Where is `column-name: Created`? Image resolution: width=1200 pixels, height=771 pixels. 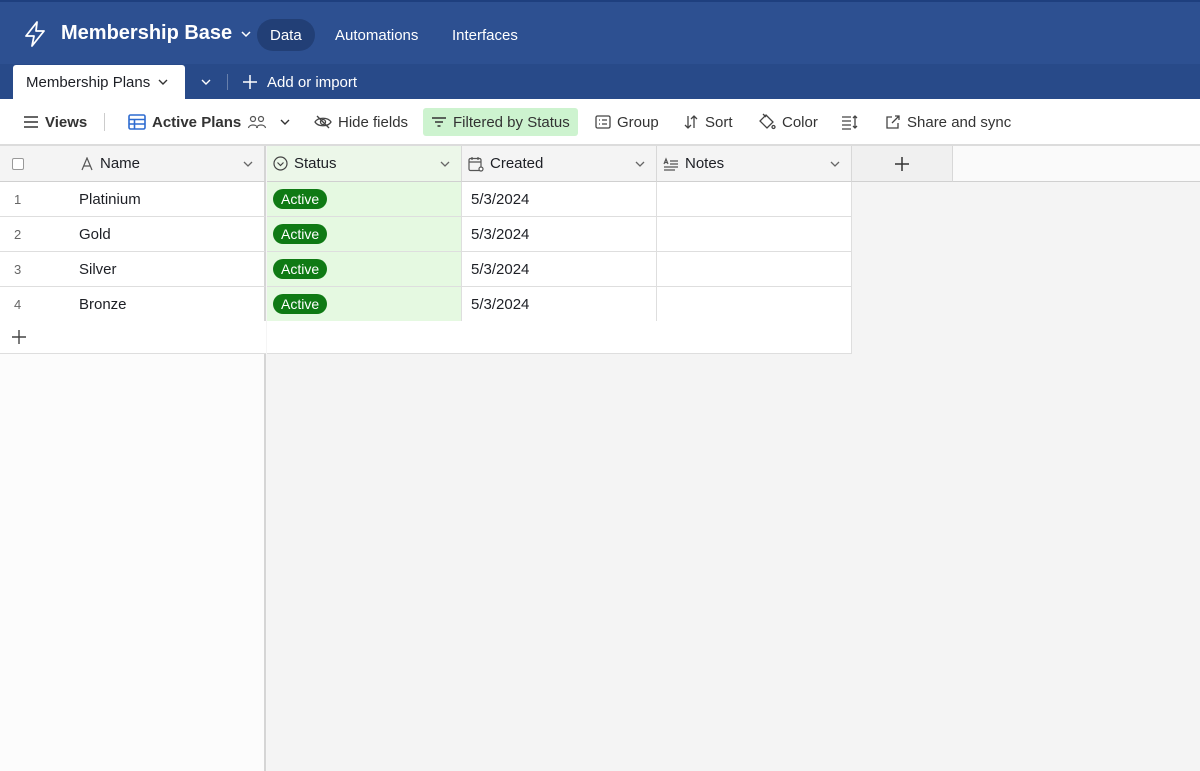 column-name: Created is located at coordinates (517, 163).